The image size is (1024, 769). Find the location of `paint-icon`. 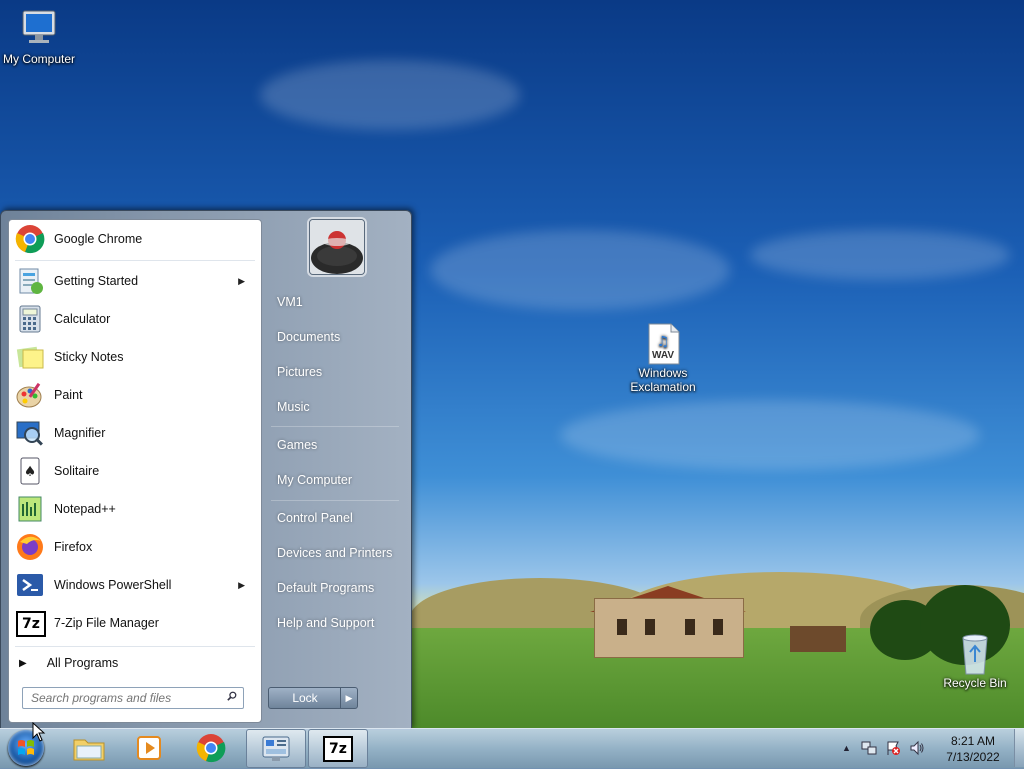

paint-icon is located at coordinates (30, 395).